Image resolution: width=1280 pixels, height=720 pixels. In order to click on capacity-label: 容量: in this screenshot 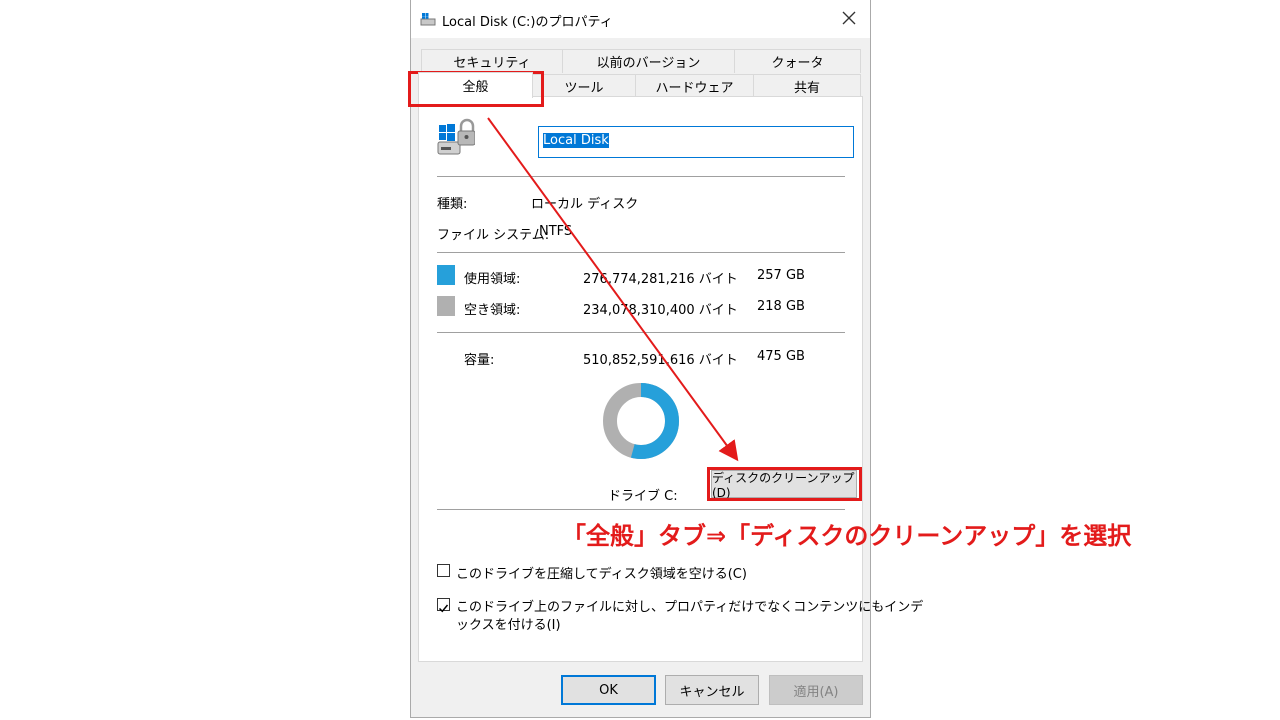, I will do `click(479, 360)`.